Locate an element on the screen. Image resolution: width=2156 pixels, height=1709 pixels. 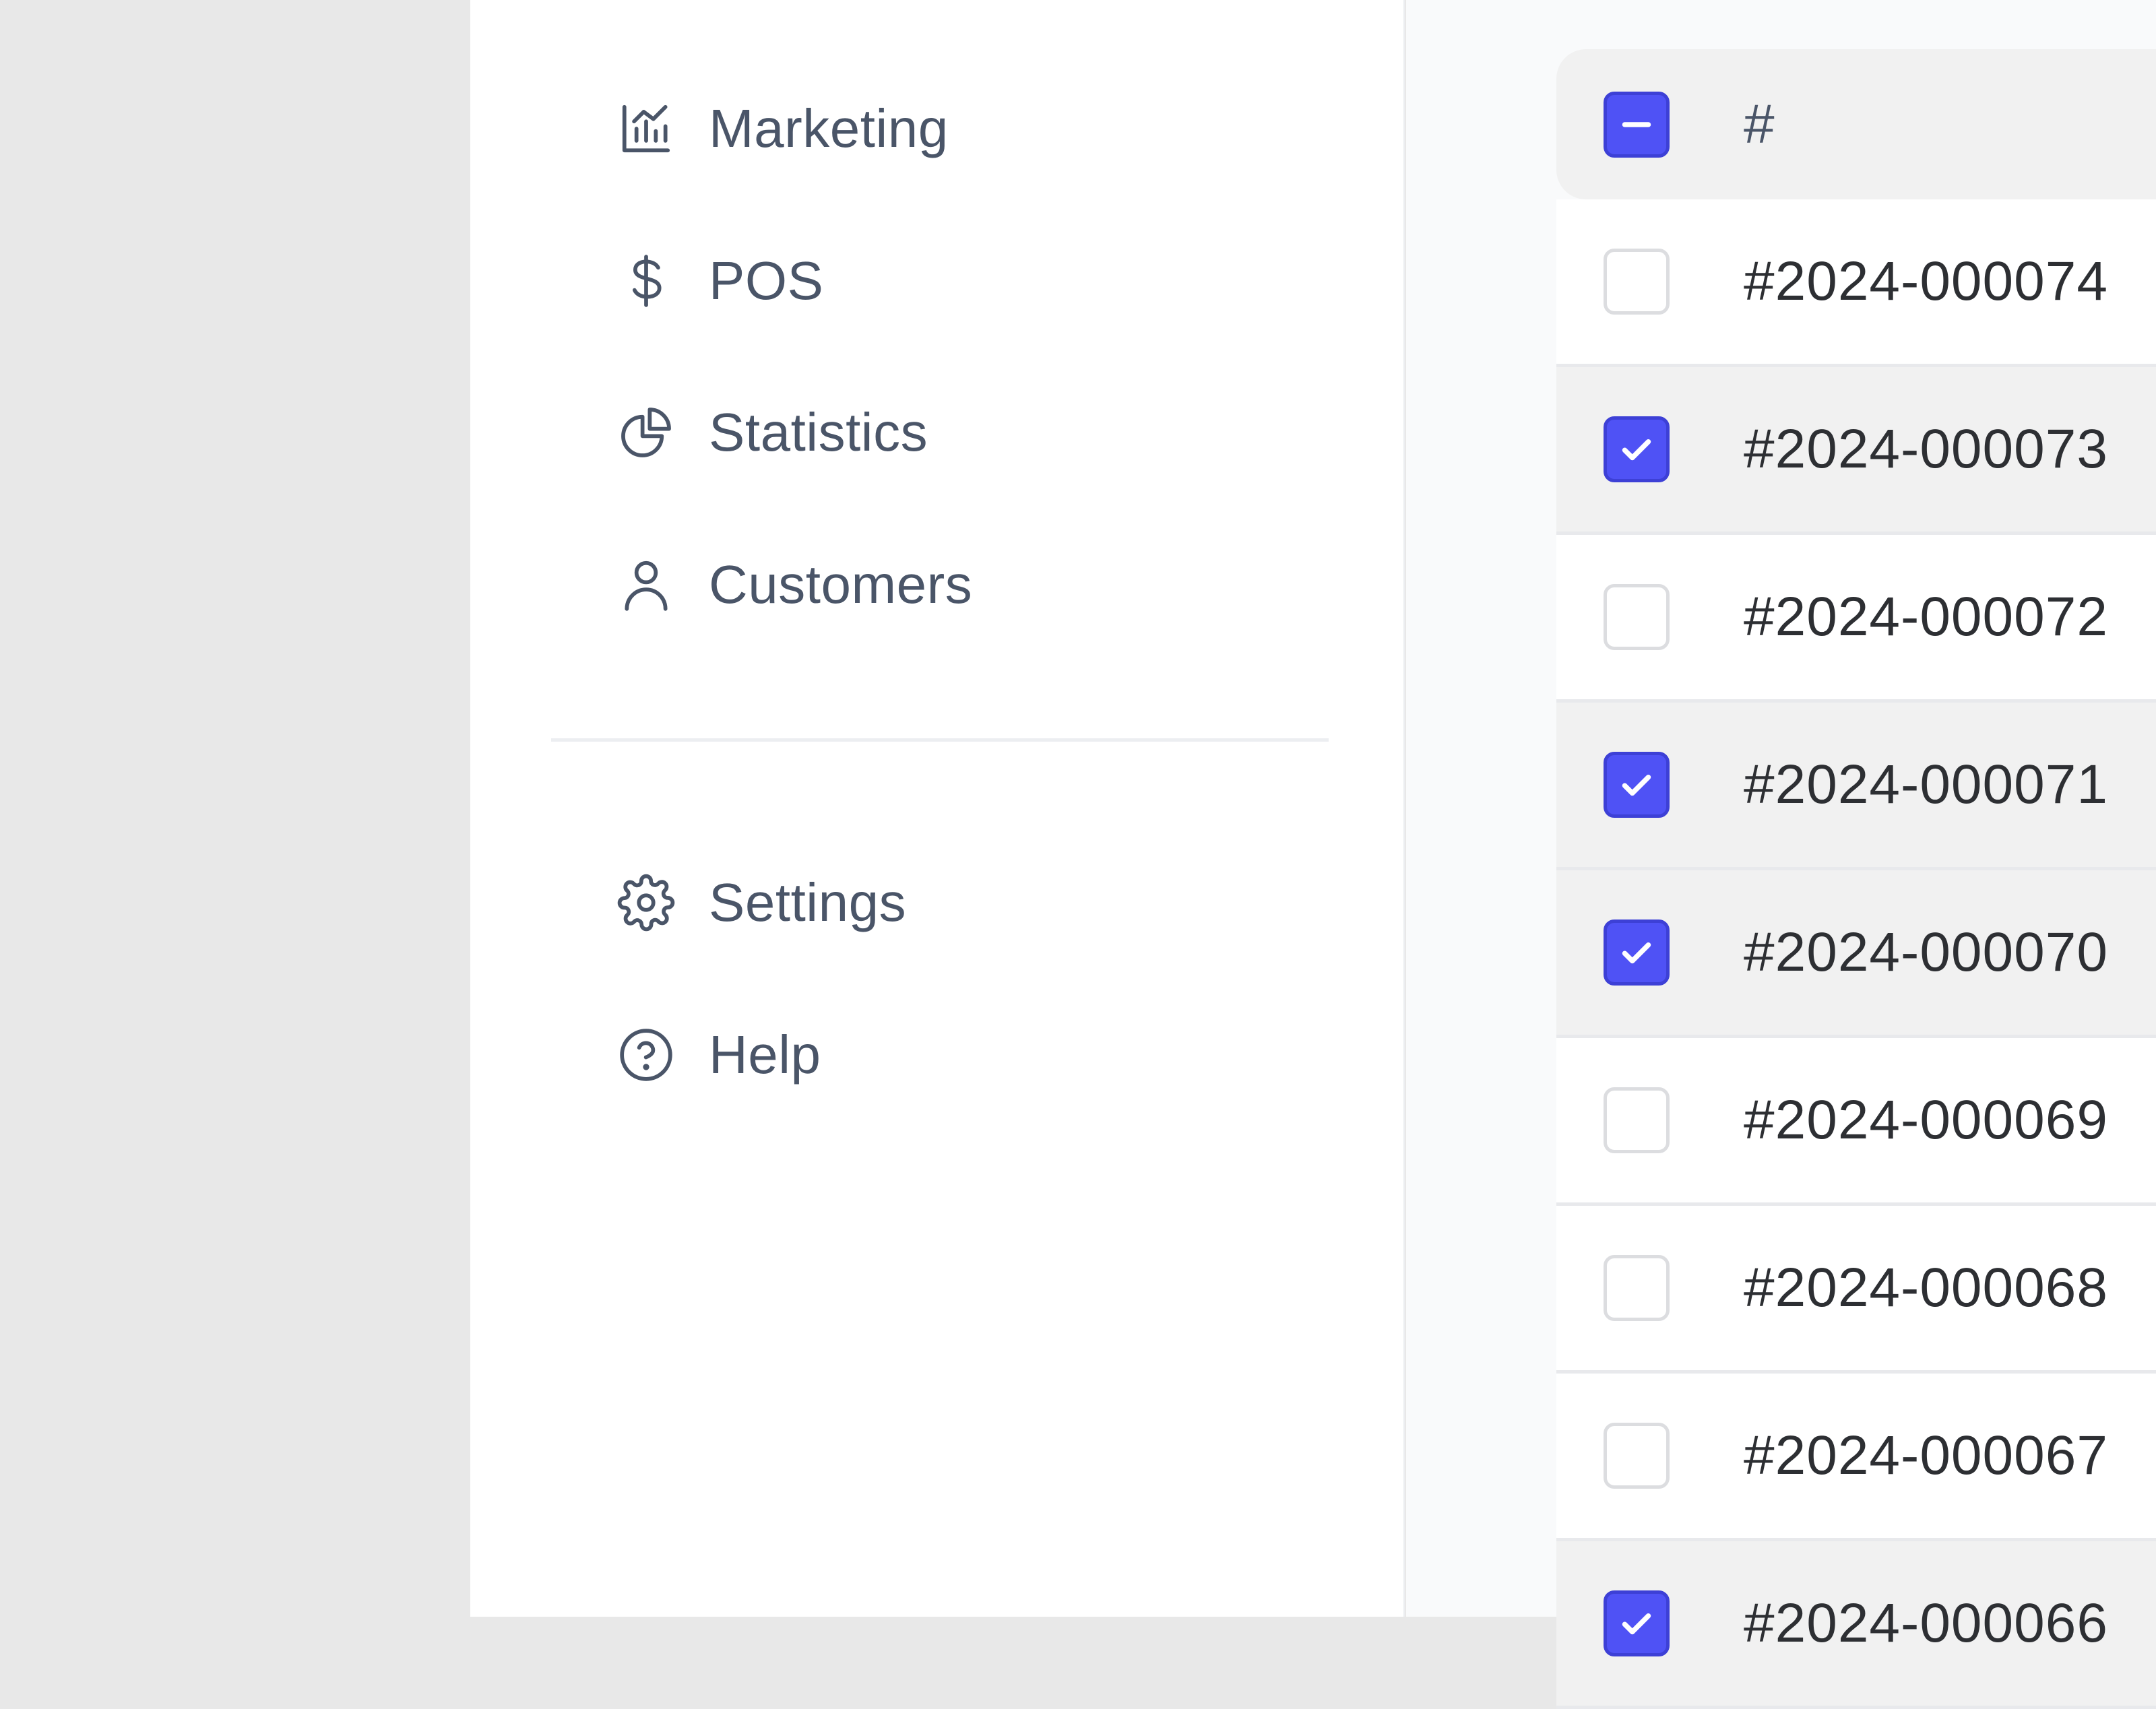
dollar-icon is located at coordinates (646, 281).